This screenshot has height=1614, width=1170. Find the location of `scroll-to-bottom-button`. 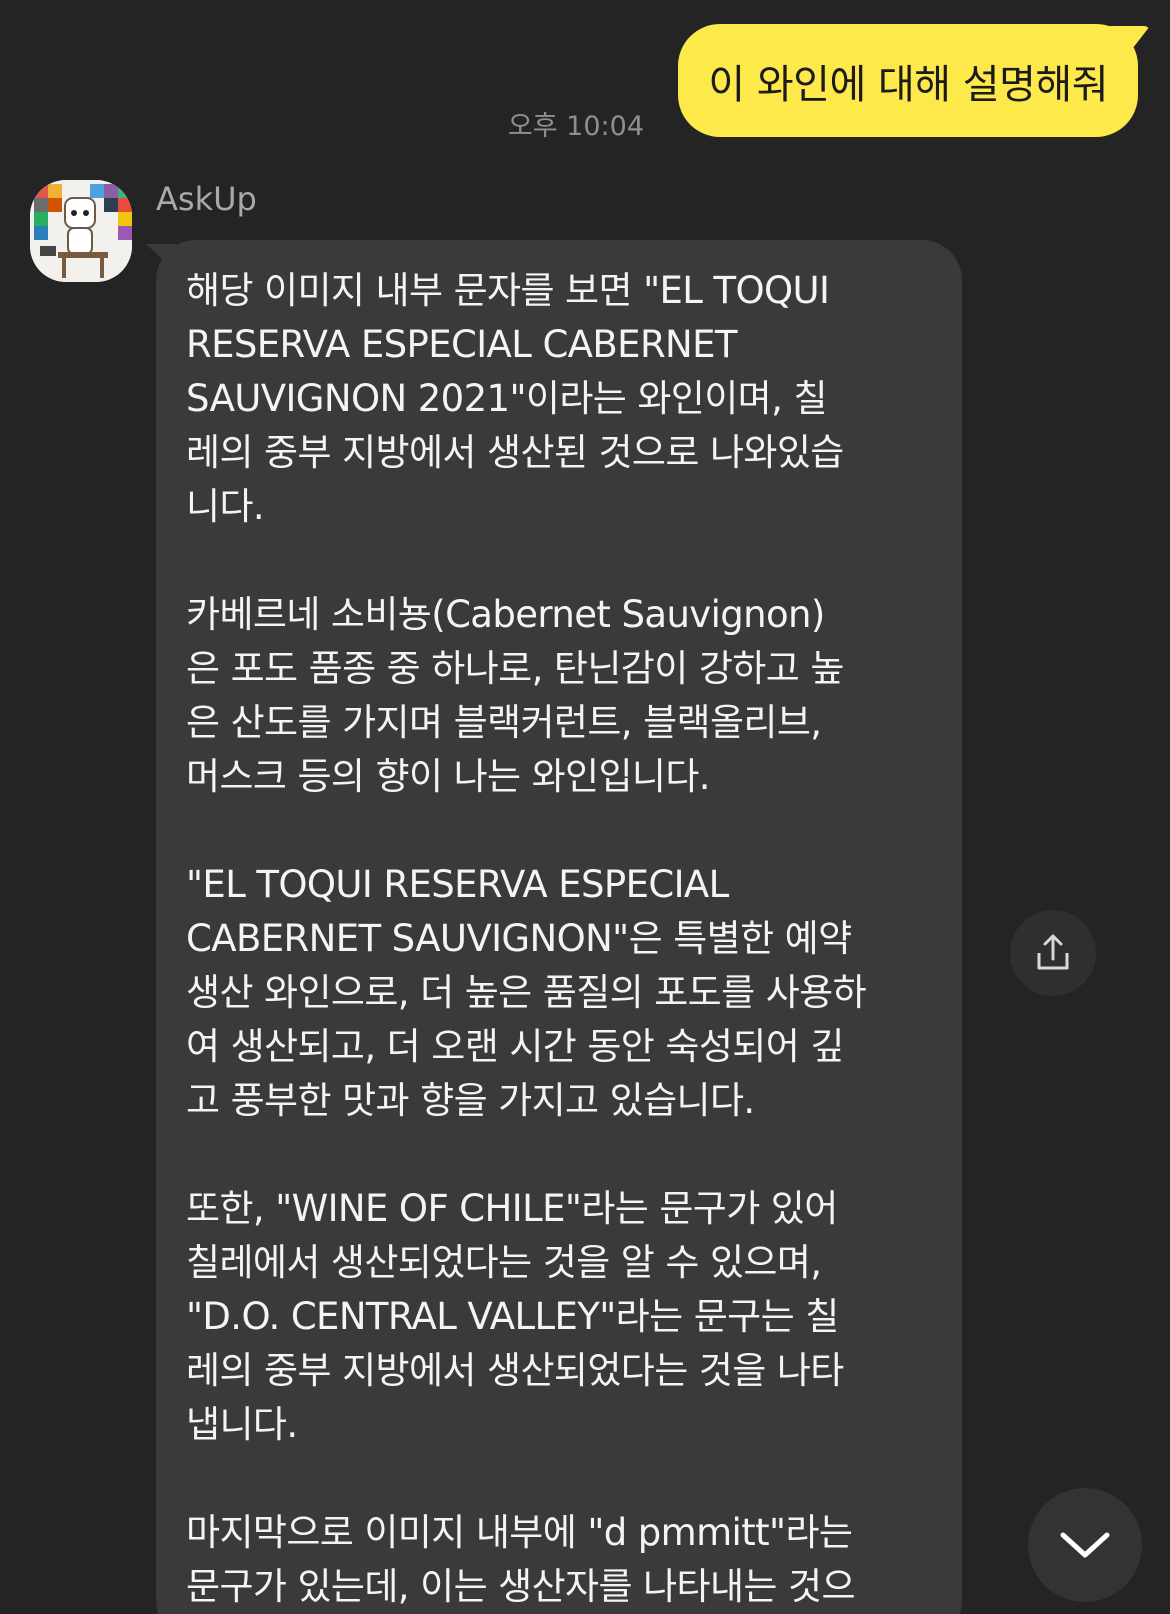

scroll-to-bottom-button is located at coordinates (1085, 1545).